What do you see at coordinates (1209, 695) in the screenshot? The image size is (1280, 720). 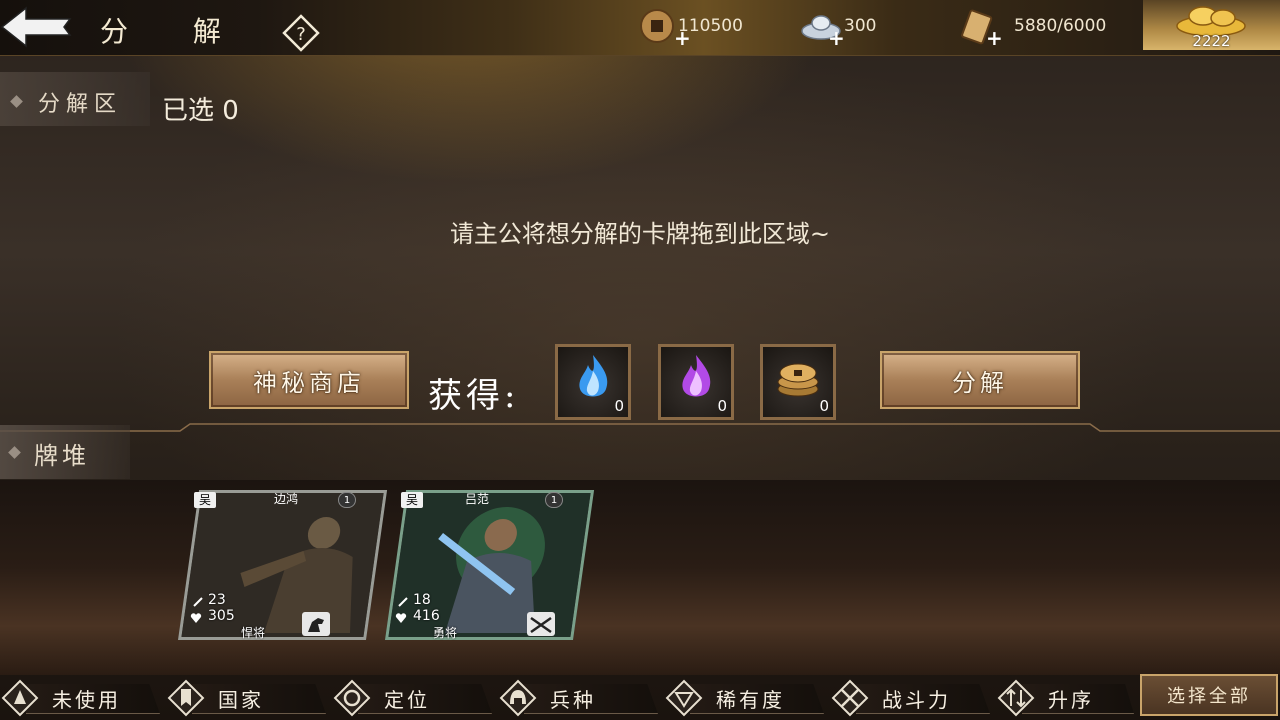 I see `select-all-button: 选择全部` at bounding box center [1209, 695].